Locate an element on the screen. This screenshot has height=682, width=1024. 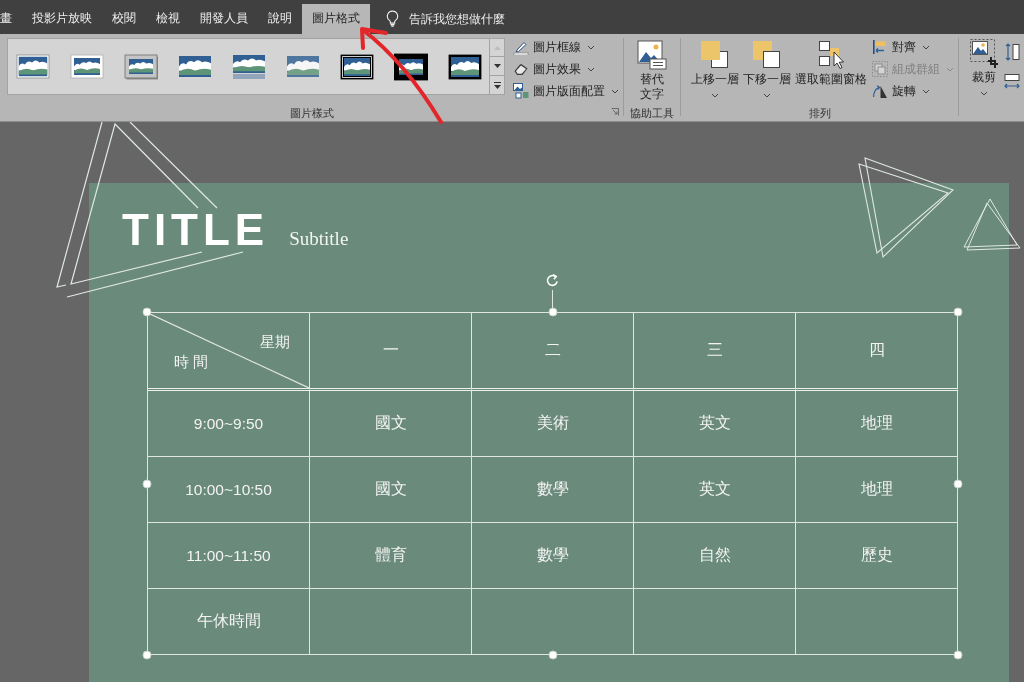
layer-backward-icon is located at coordinates (767, 55).